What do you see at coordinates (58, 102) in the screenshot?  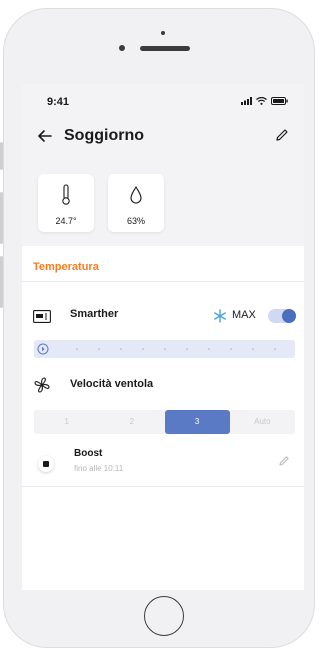 I see `status-time: 9:41` at bounding box center [58, 102].